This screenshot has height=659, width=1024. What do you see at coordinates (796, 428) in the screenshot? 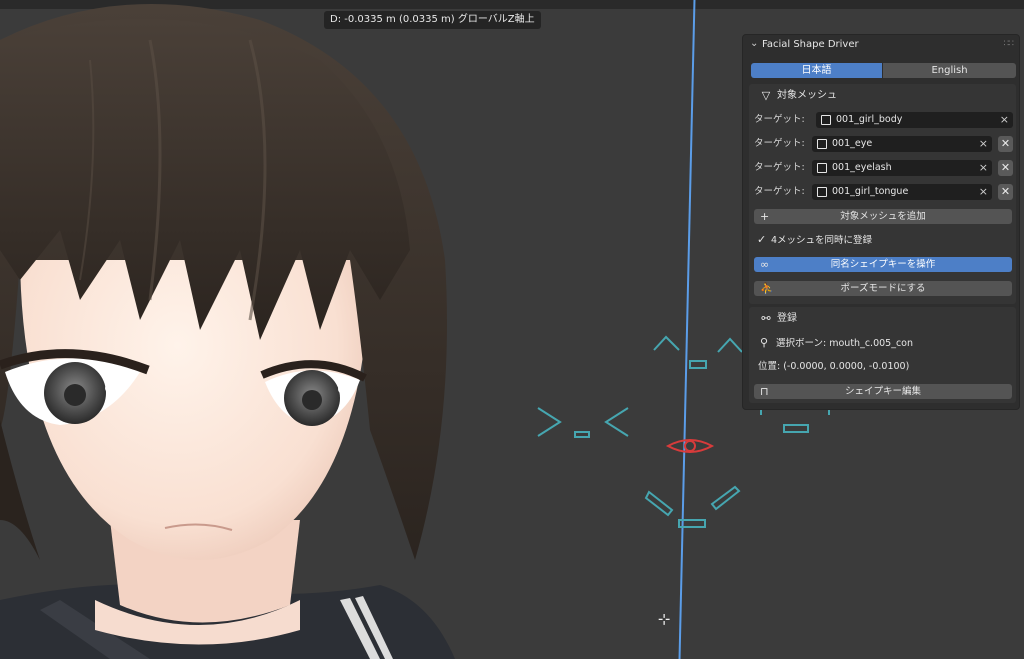
I see `rig-cheek-control` at bounding box center [796, 428].